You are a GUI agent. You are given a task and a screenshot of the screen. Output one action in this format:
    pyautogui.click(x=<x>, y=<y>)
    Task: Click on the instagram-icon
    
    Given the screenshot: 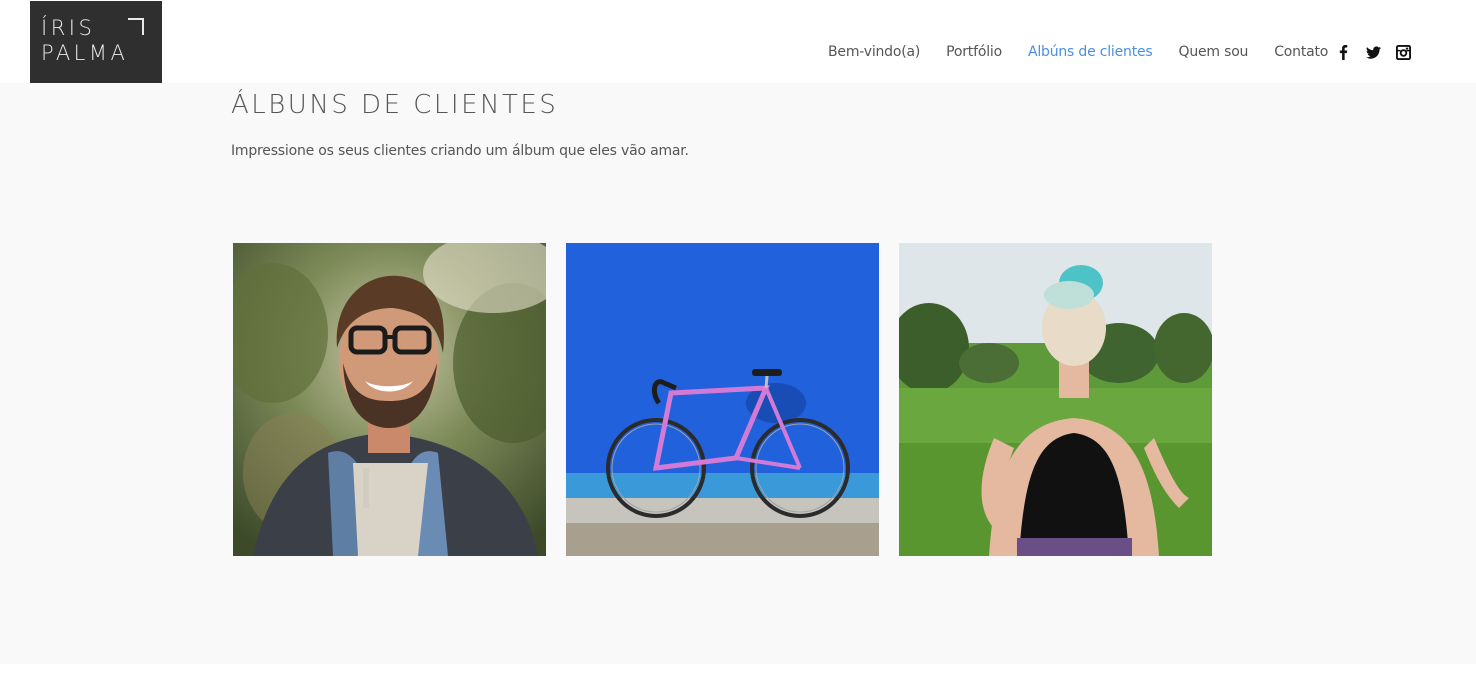 What is the action you would take?
    pyautogui.click(x=1403, y=52)
    